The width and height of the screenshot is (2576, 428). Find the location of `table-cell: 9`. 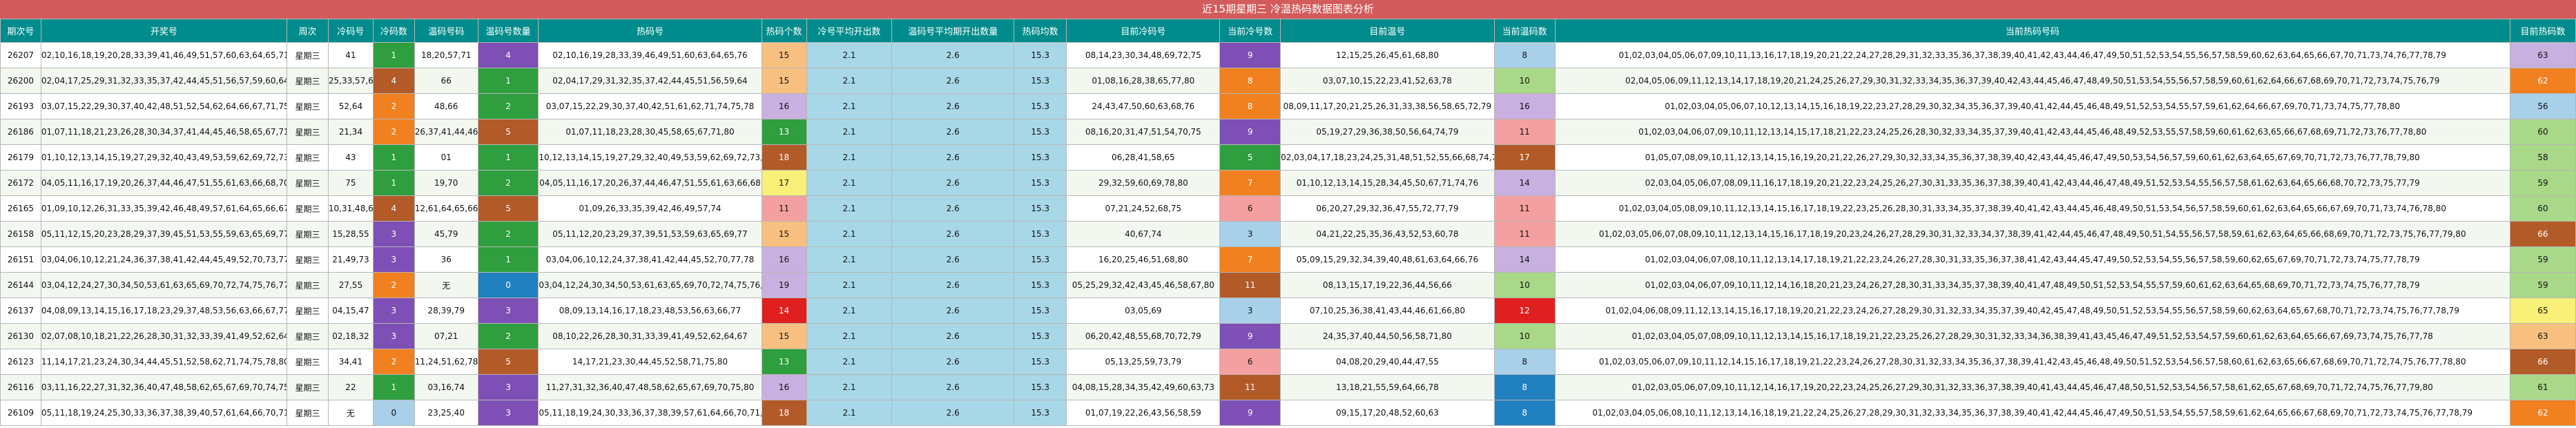

table-cell: 9 is located at coordinates (1250, 413).